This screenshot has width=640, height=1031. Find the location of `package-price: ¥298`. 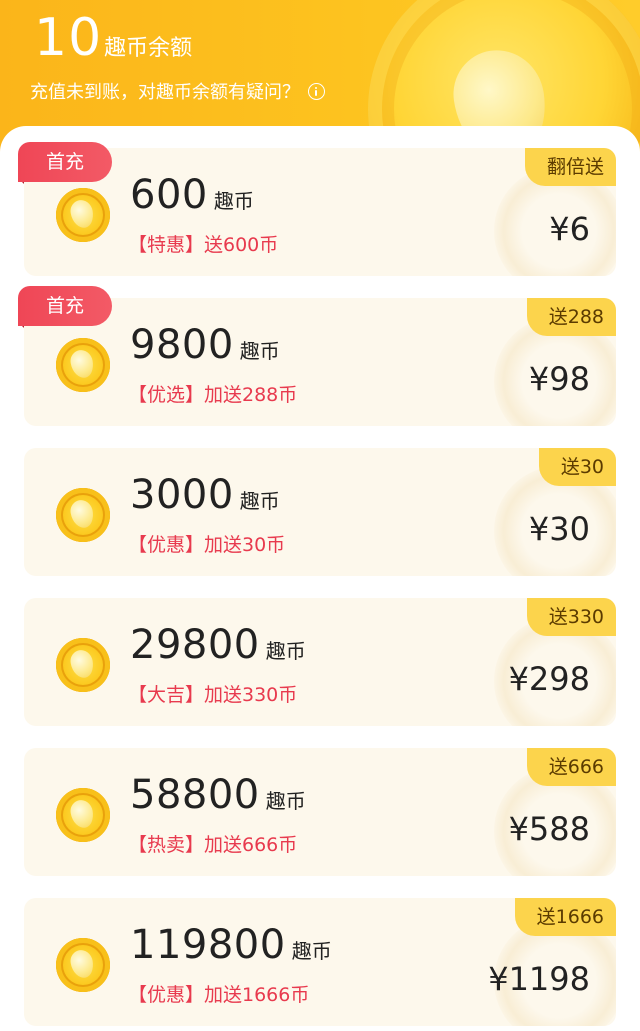

package-price: ¥298 is located at coordinates (549, 679).